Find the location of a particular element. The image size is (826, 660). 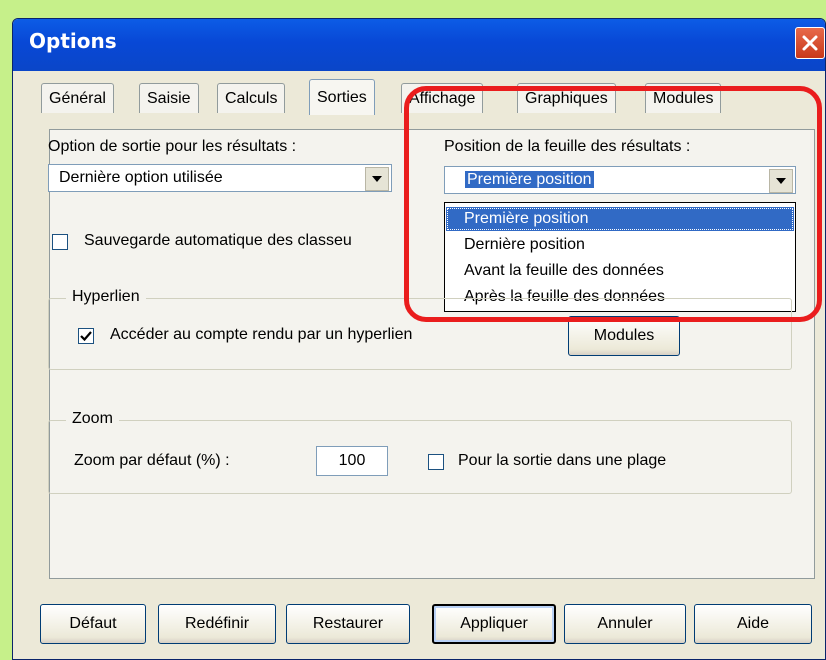

tab-label: Général is located at coordinates (77, 98).